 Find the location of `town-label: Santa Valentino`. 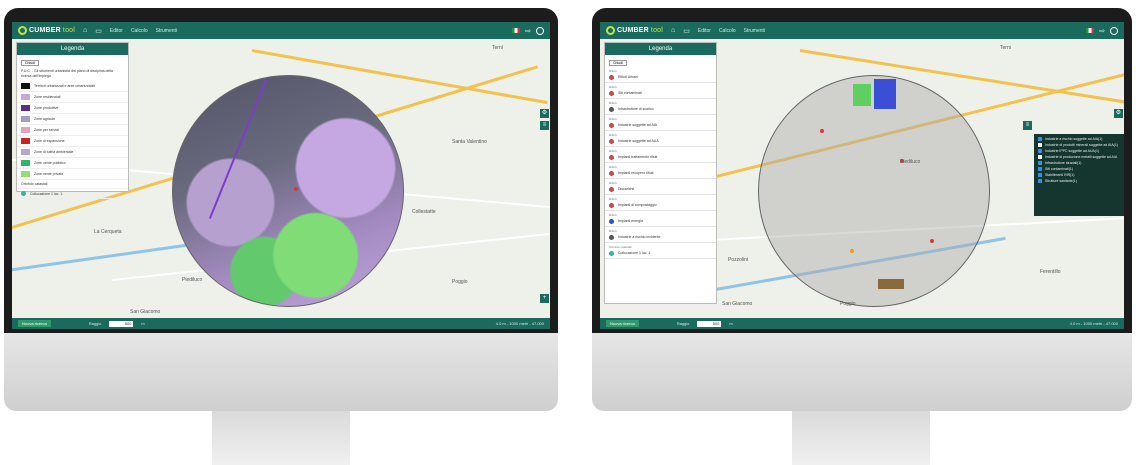

town-label: Santa Valentino is located at coordinates (469, 142).